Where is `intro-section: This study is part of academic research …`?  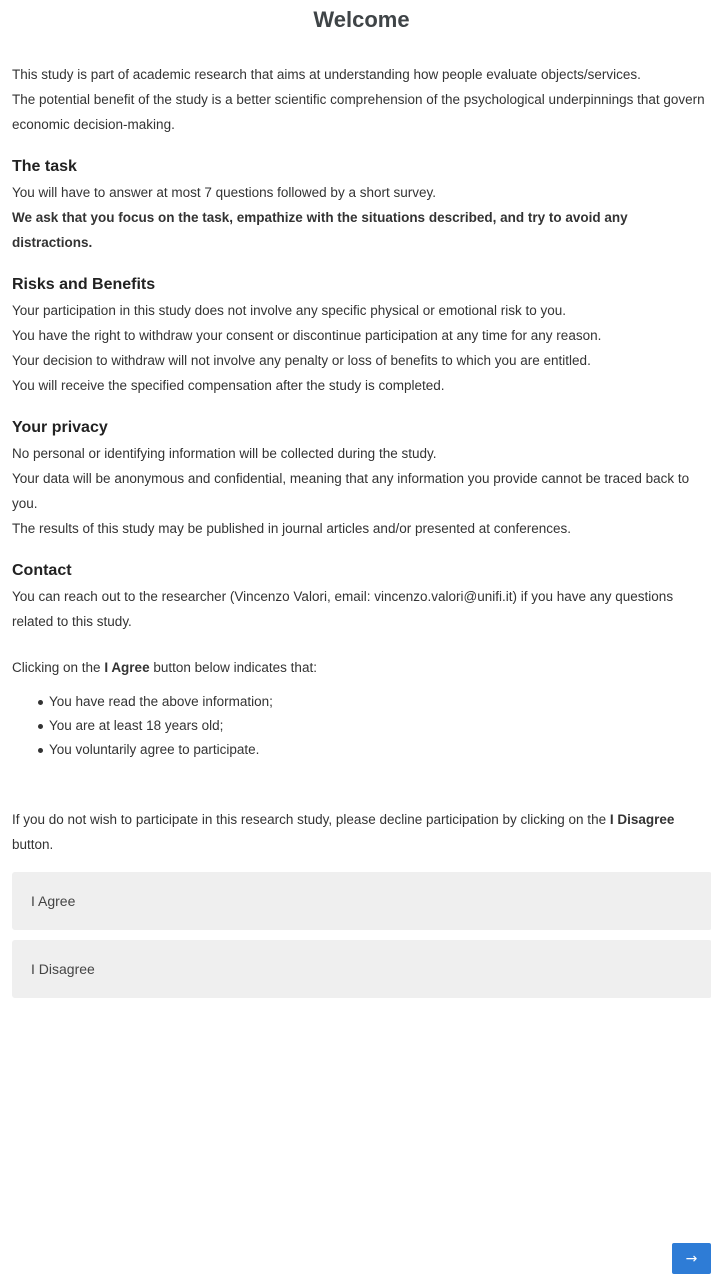 intro-section: This study is part of academic research … is located at coordinates (361, 99).